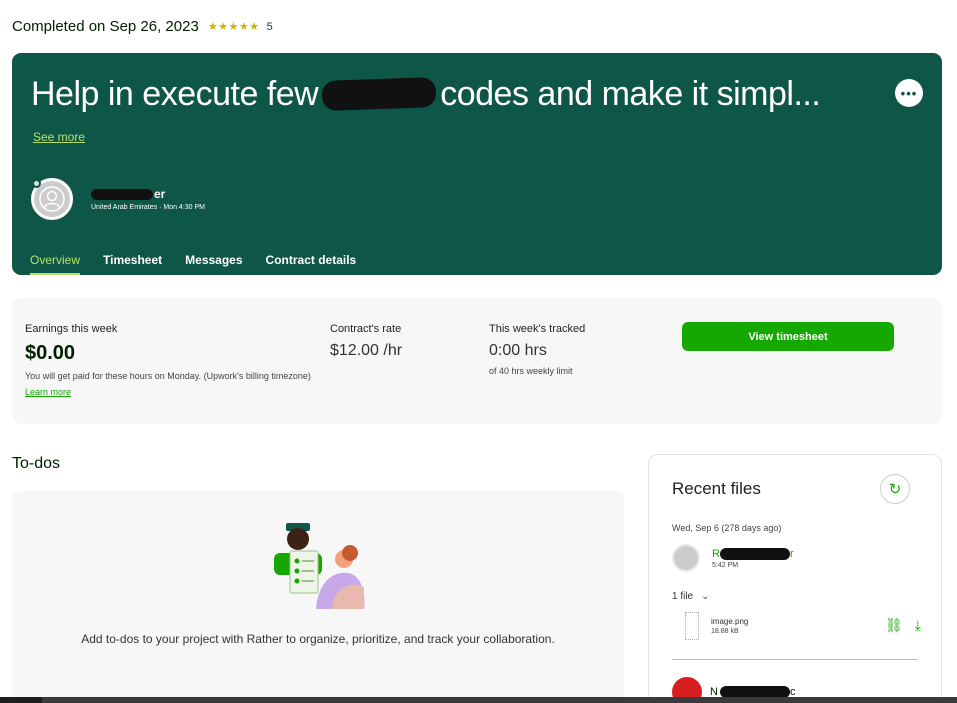 The width and height of the screenshot is (957, 703). What do you see at coordinates (716, 488) in the screenshot?
I see `recent-files-title: Recent files` at bounding box center [716, 488].